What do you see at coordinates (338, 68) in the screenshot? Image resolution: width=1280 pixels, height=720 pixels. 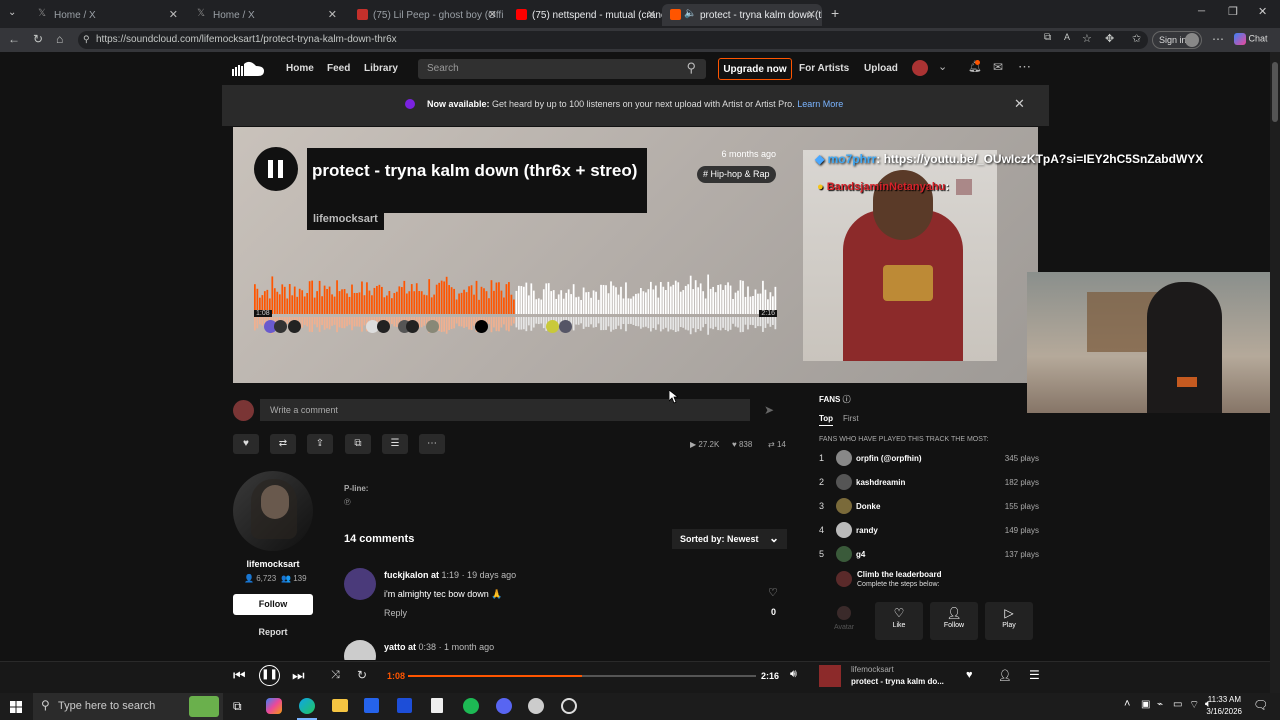 I see `nav-feed: Feed` at bounding box center [338, 68].